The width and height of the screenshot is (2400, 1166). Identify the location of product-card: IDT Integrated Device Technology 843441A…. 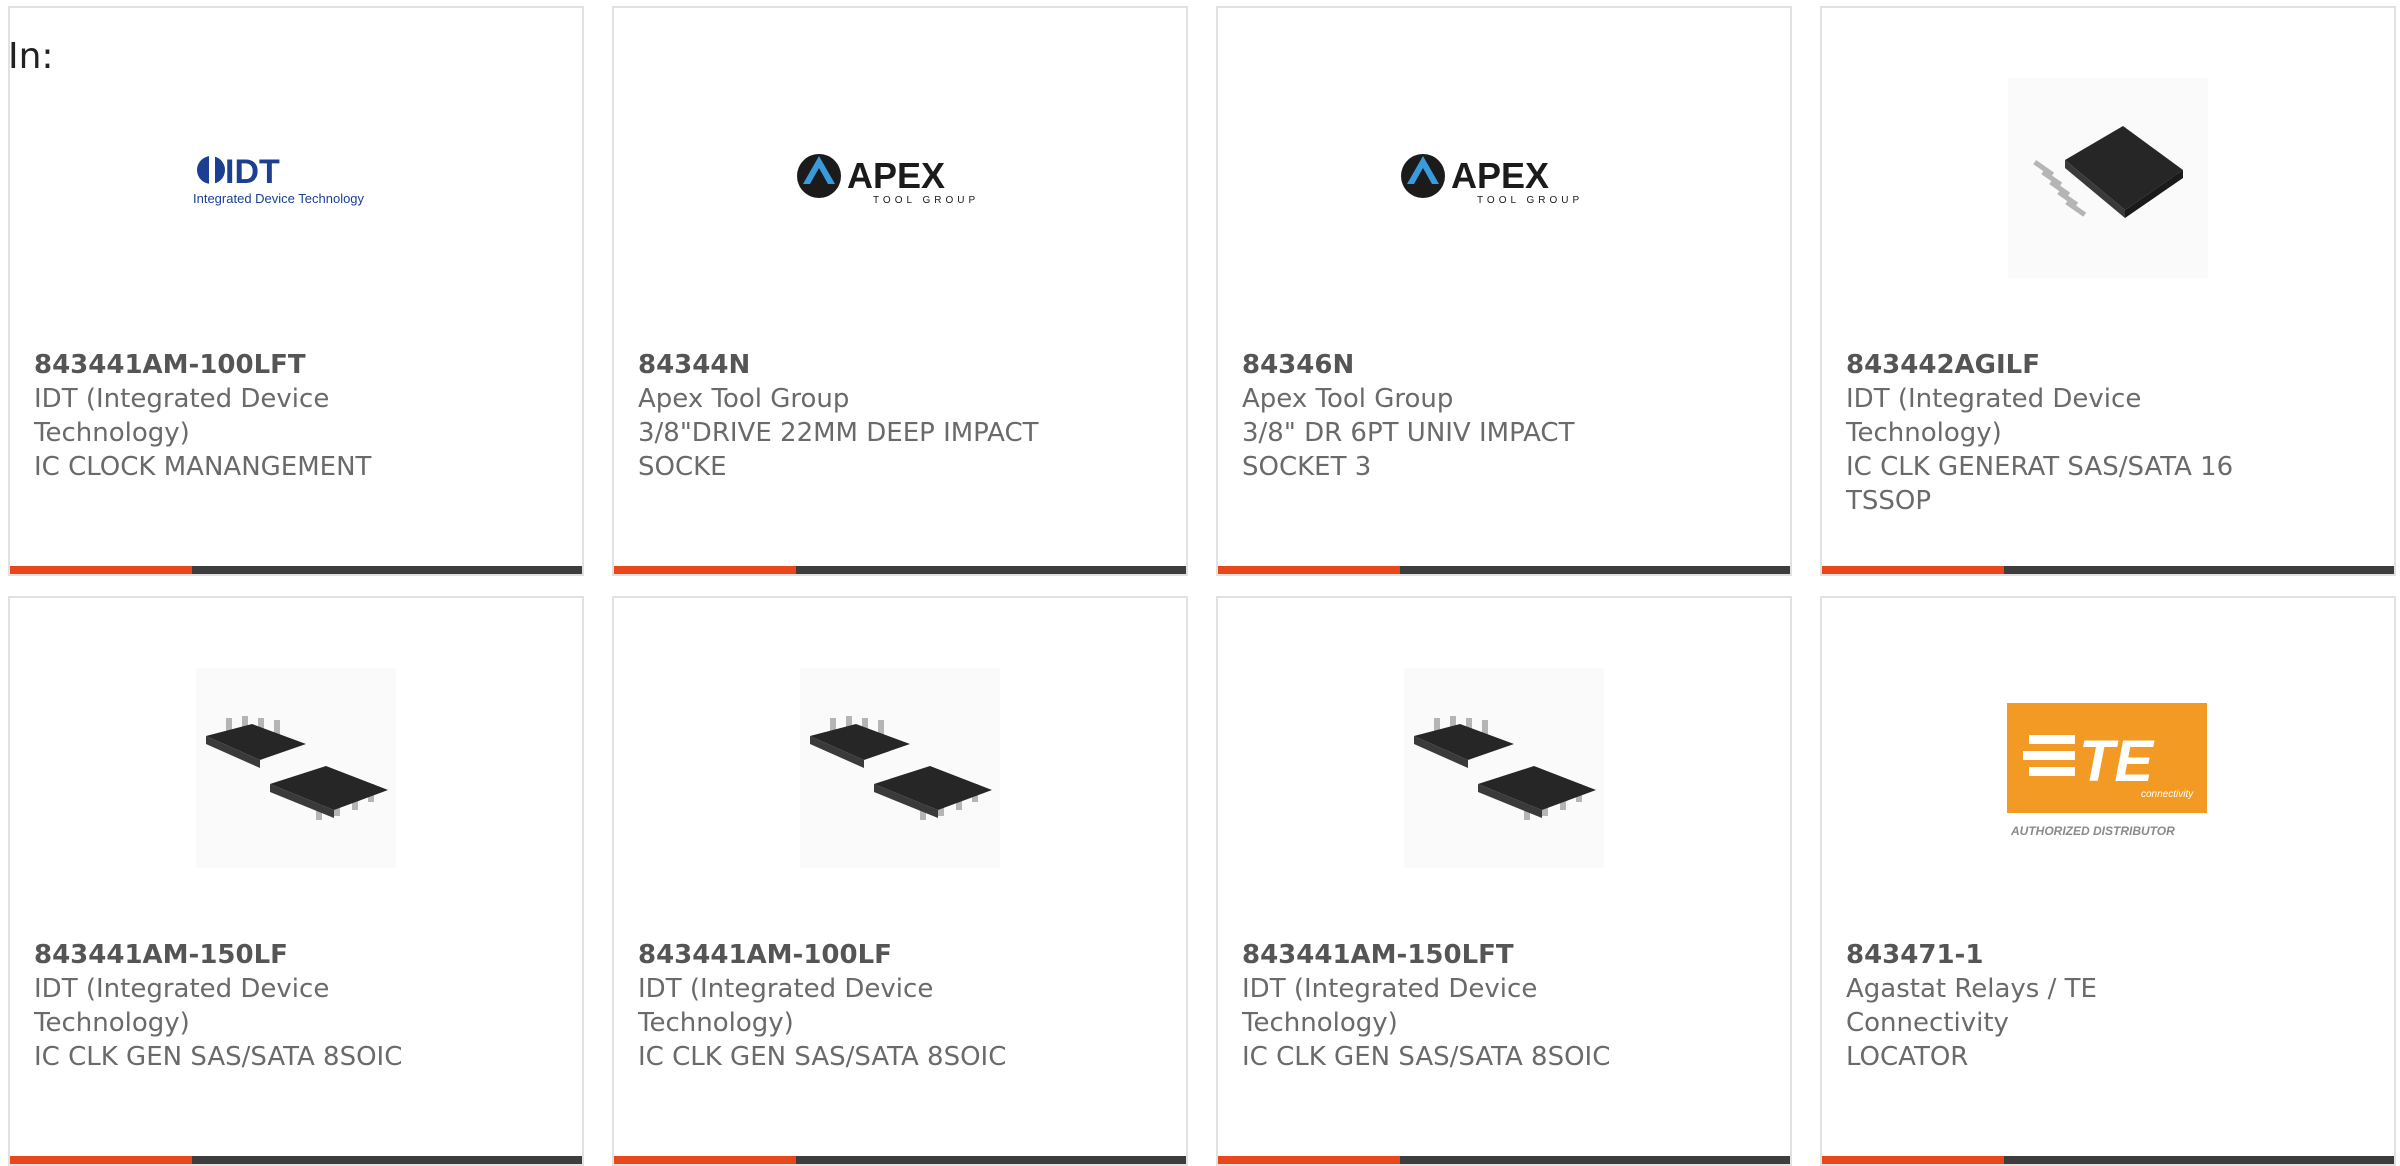
(296, 291).